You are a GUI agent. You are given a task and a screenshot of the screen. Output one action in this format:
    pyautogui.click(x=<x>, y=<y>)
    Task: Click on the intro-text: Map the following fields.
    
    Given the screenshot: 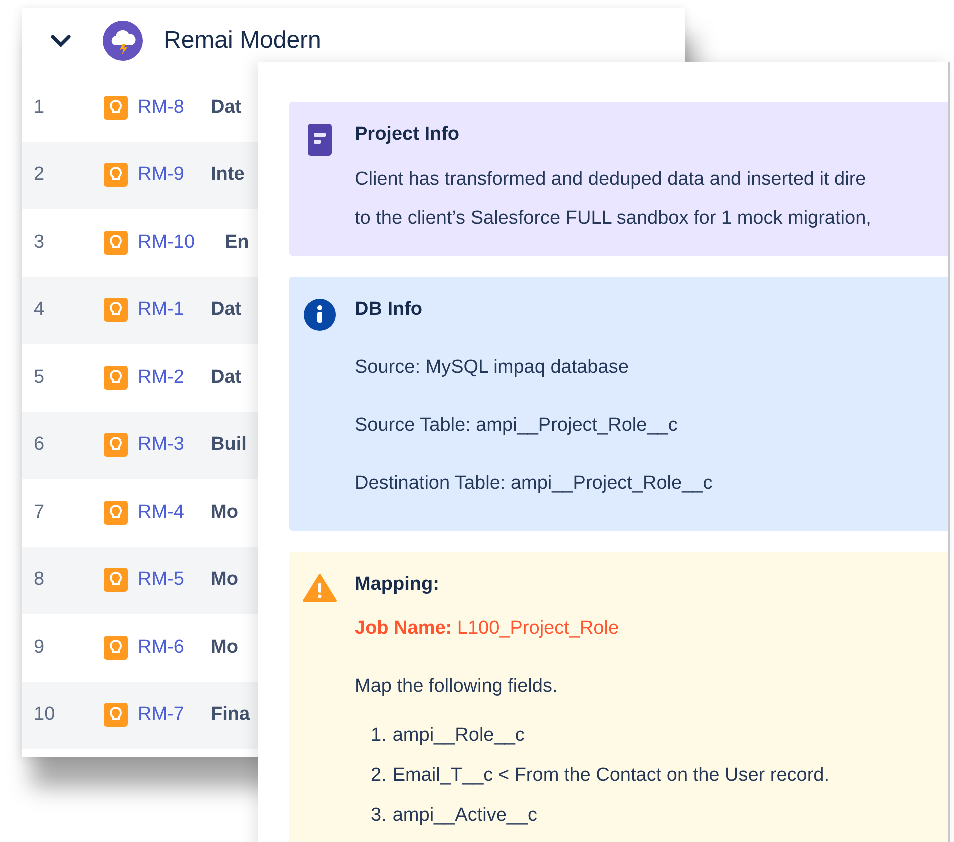 What is the action you would take?
    pyautogui.click(x=457, y=687)
    